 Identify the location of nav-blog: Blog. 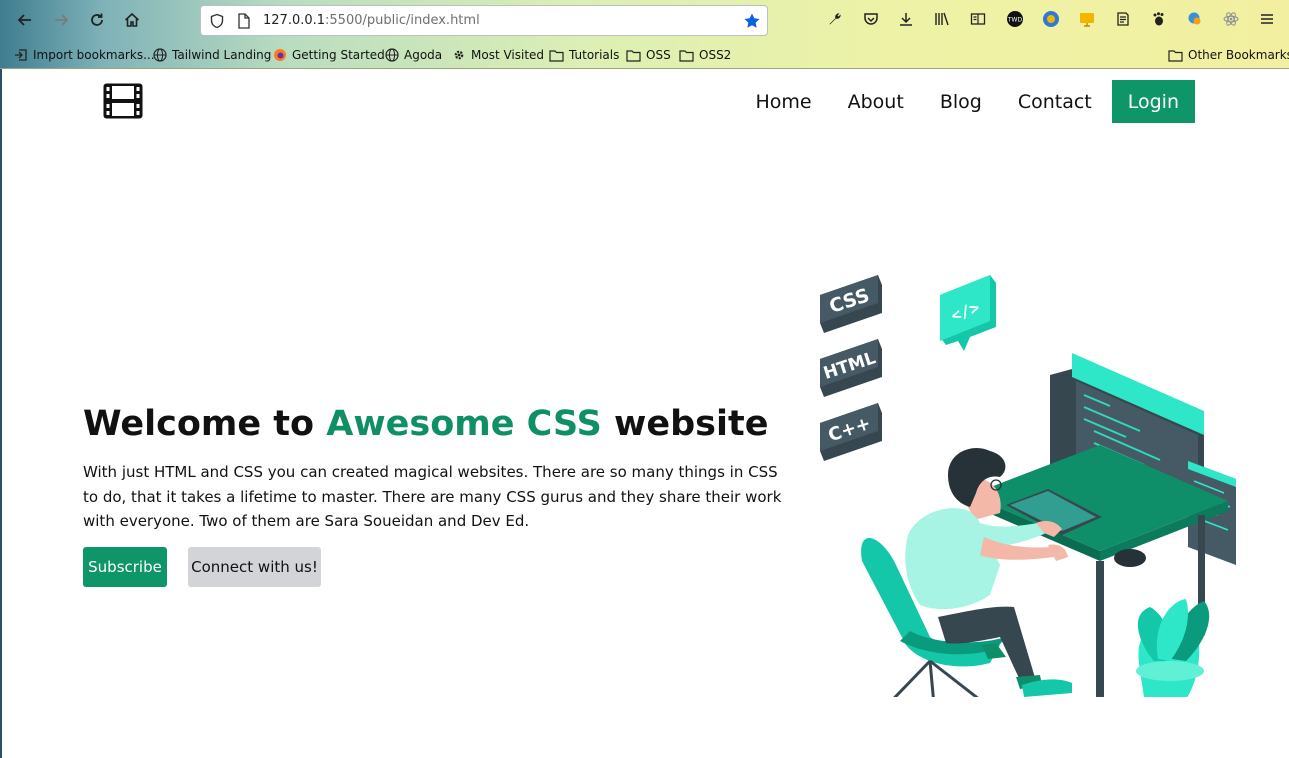
(961, 101).